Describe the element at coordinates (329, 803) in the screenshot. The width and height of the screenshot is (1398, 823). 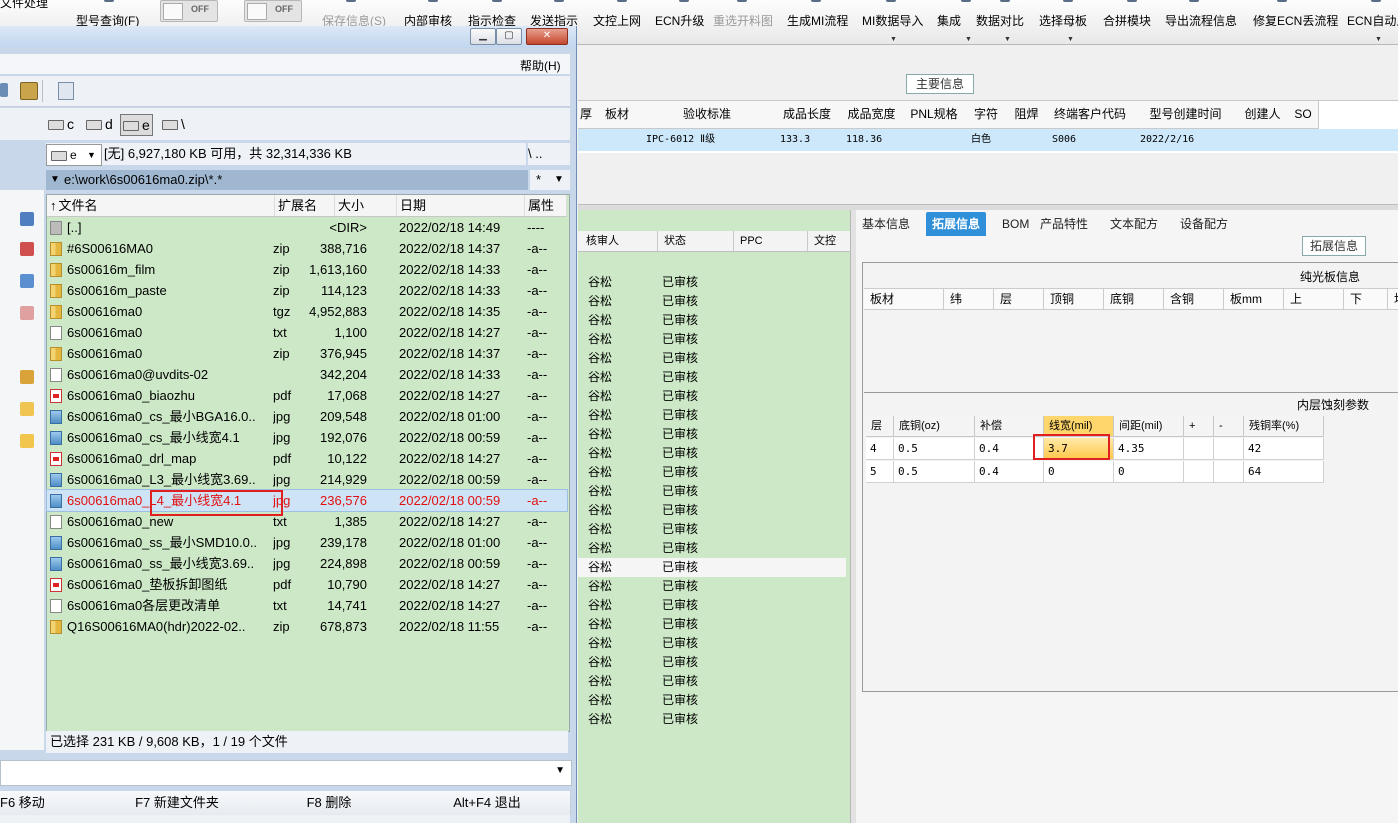
I see `function-key-button: F8 删除` at that location.